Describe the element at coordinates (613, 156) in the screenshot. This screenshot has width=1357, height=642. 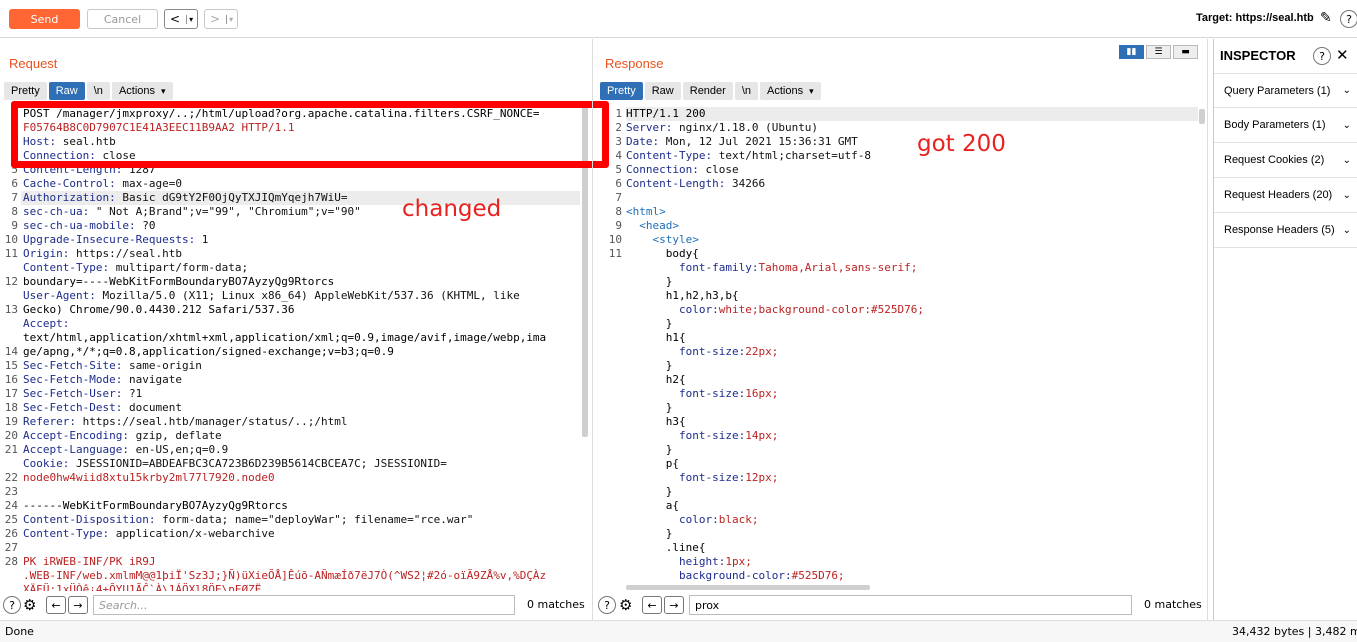
I see `line-number: 4` at that location.